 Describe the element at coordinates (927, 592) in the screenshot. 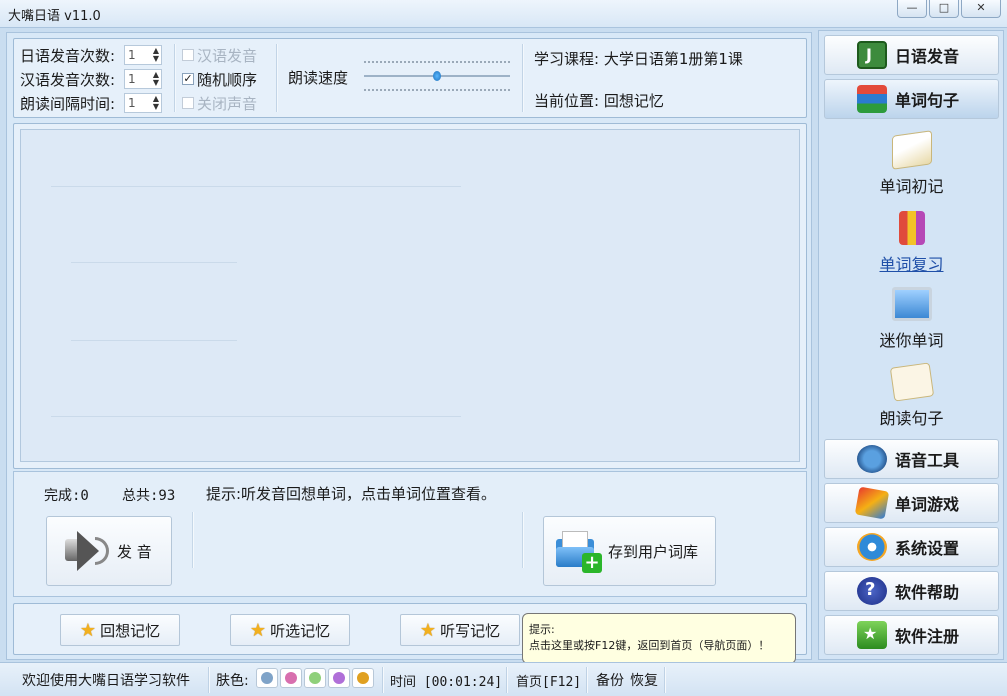

I see `nav-help-label: 软件帮助` at that location.